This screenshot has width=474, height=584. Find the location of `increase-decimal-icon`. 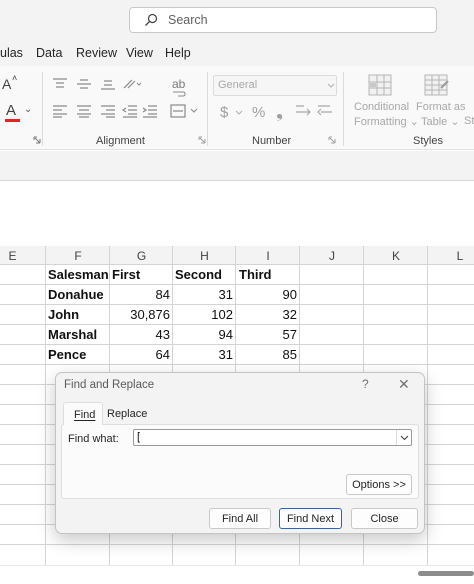

increase-decimal-icon is located at coordinates (303, 110).